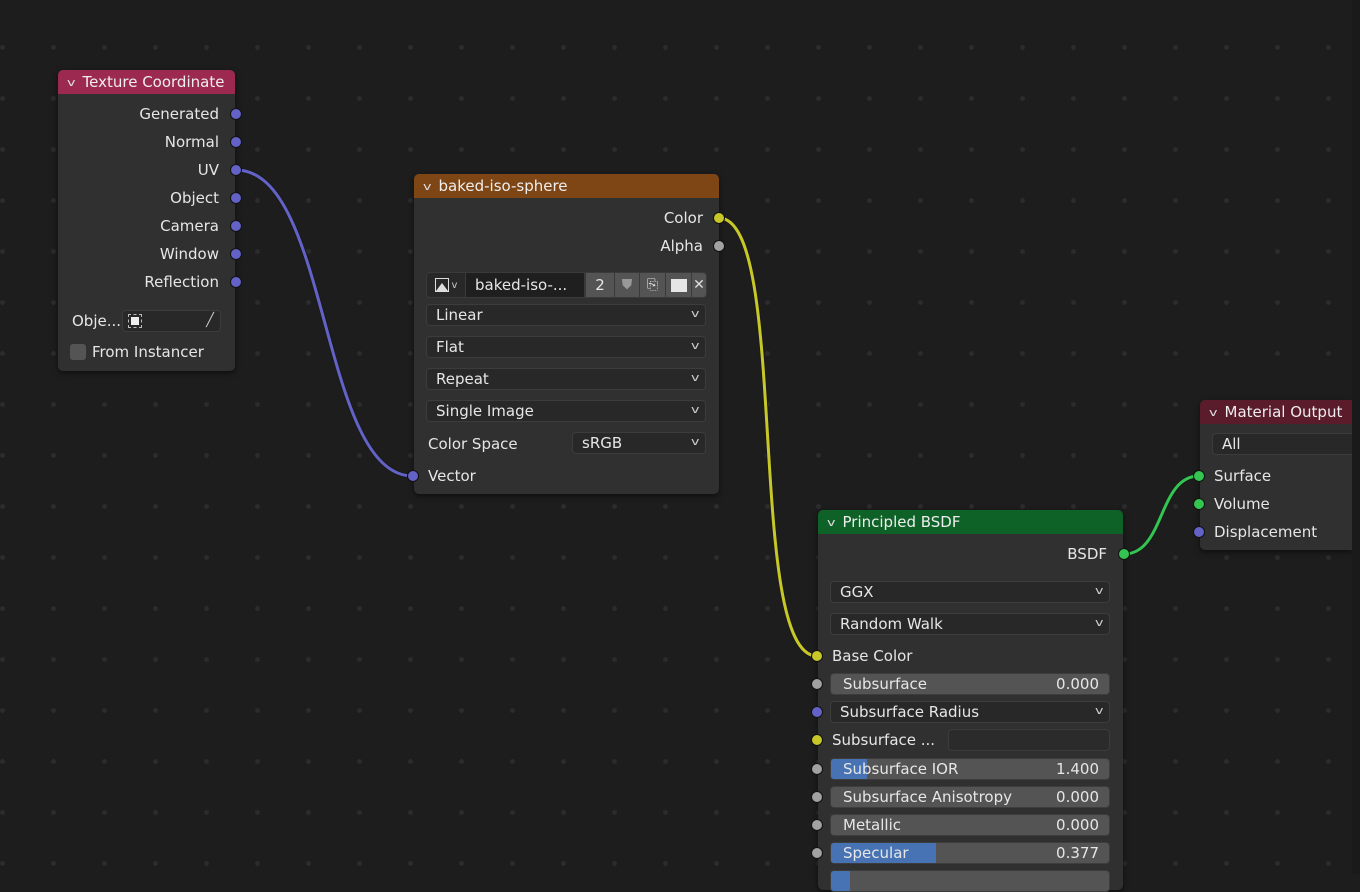 Image resolution: width=1360 pixels, height=892 pixels. Describe the element at coordinates (236, 170) in the screenshot. I see `socket-uv` at that location.